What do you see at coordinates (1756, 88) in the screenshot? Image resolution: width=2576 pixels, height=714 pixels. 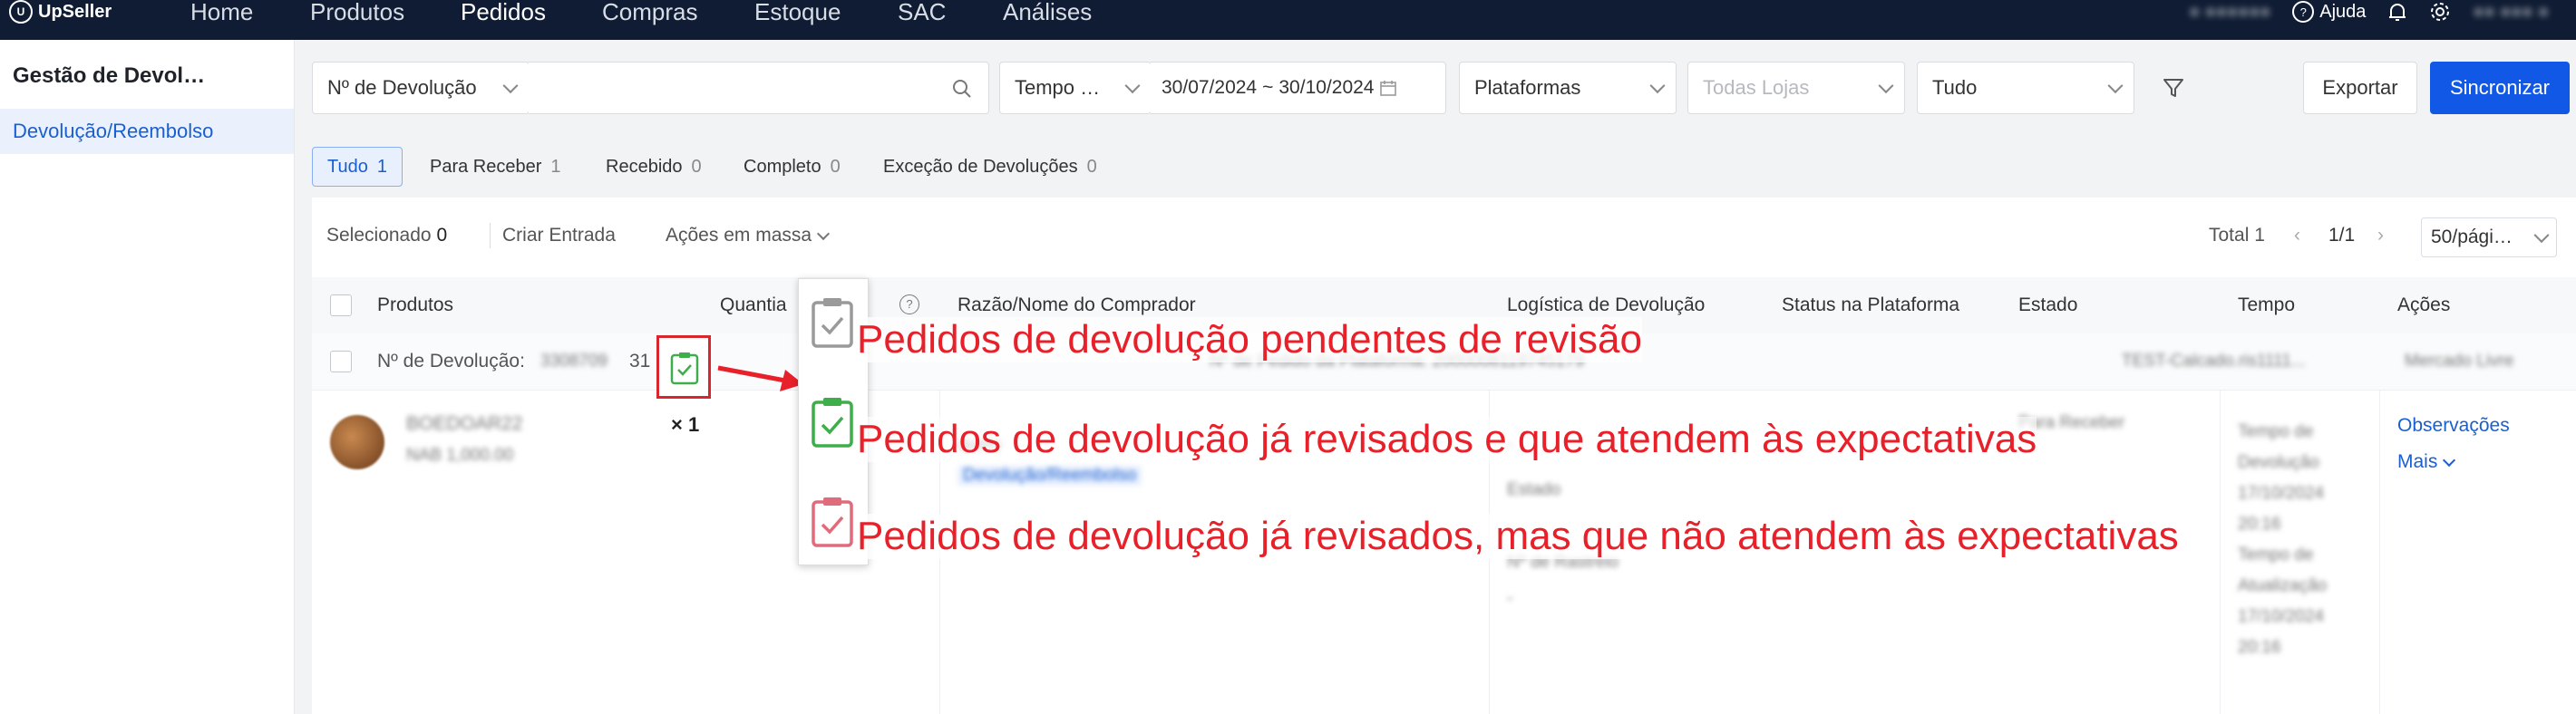 I see `stores-placeholder: Todas Lojas` at bounding box center [1756, 88].